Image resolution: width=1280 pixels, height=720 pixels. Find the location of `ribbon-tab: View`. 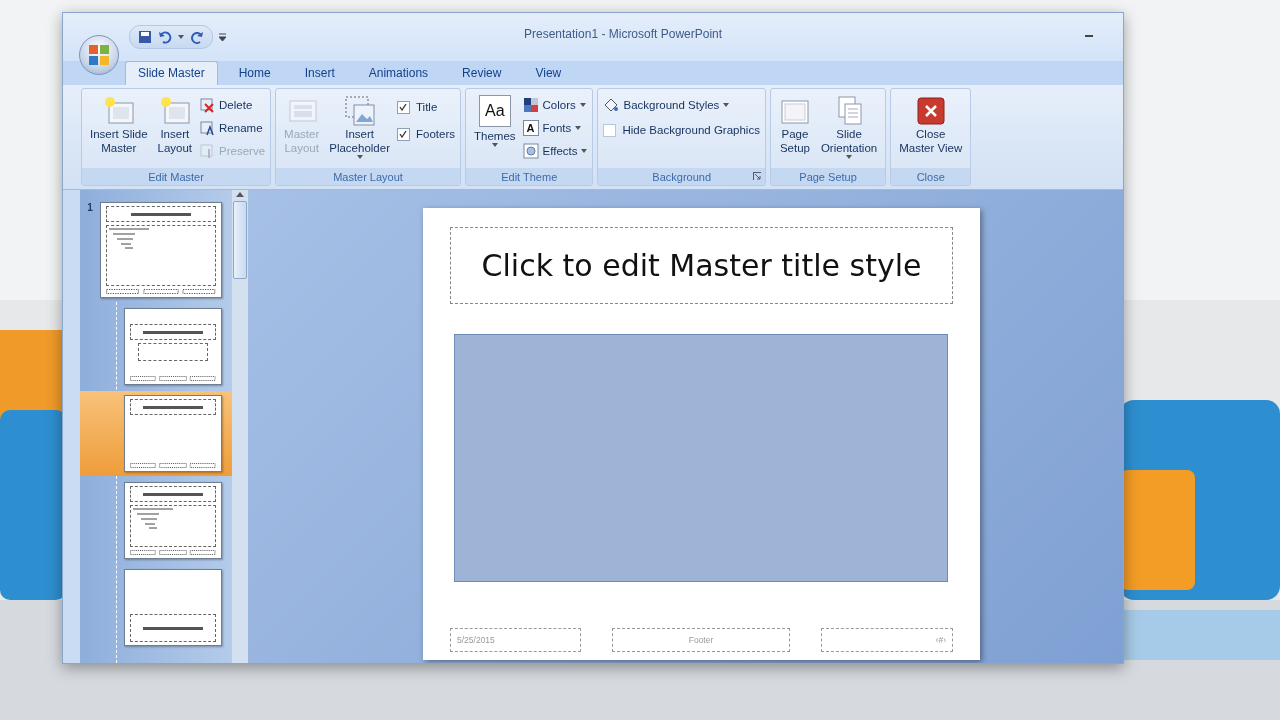

ribbon-tab: View is located at coordinates (548, 73).